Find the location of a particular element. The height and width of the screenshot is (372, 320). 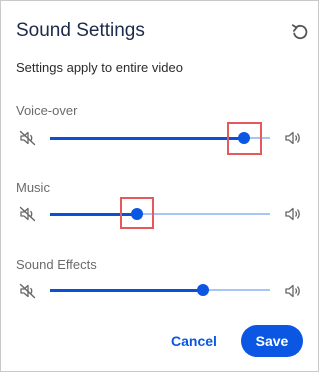

dialog-subtitle: Settings apply to entire video is located at coordinates (99, 67).